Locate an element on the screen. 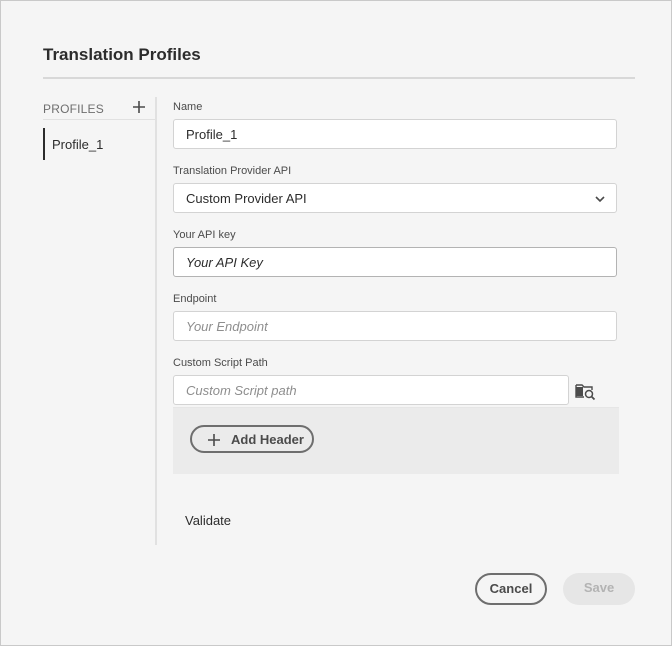  provider-label: Translation Provider API is located at coordinates (232, 171).